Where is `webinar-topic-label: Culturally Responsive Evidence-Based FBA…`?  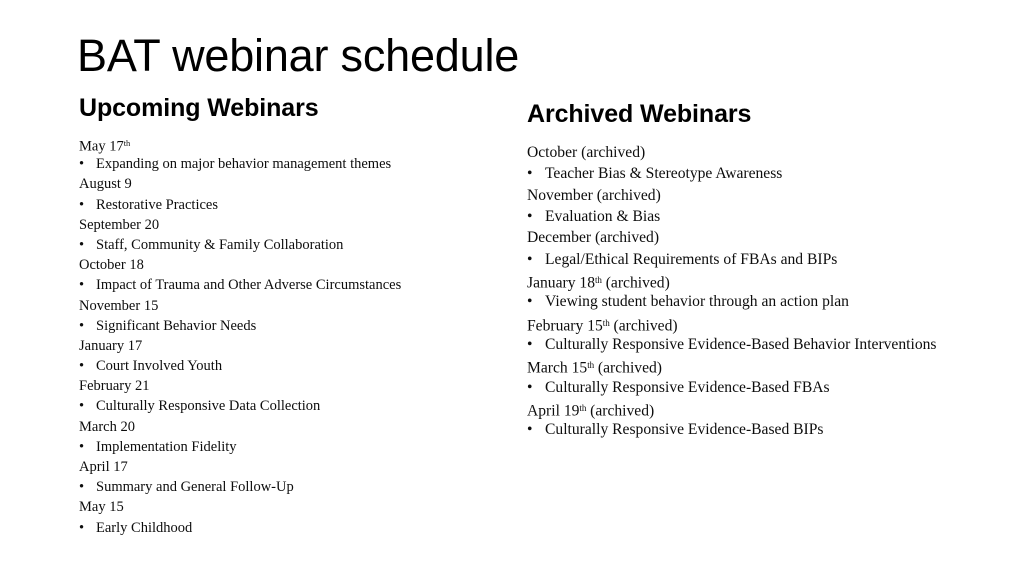
webinar-topic-label: Culturally Responsive Evidence-Based FBA… is located at coordinates (687, 387).